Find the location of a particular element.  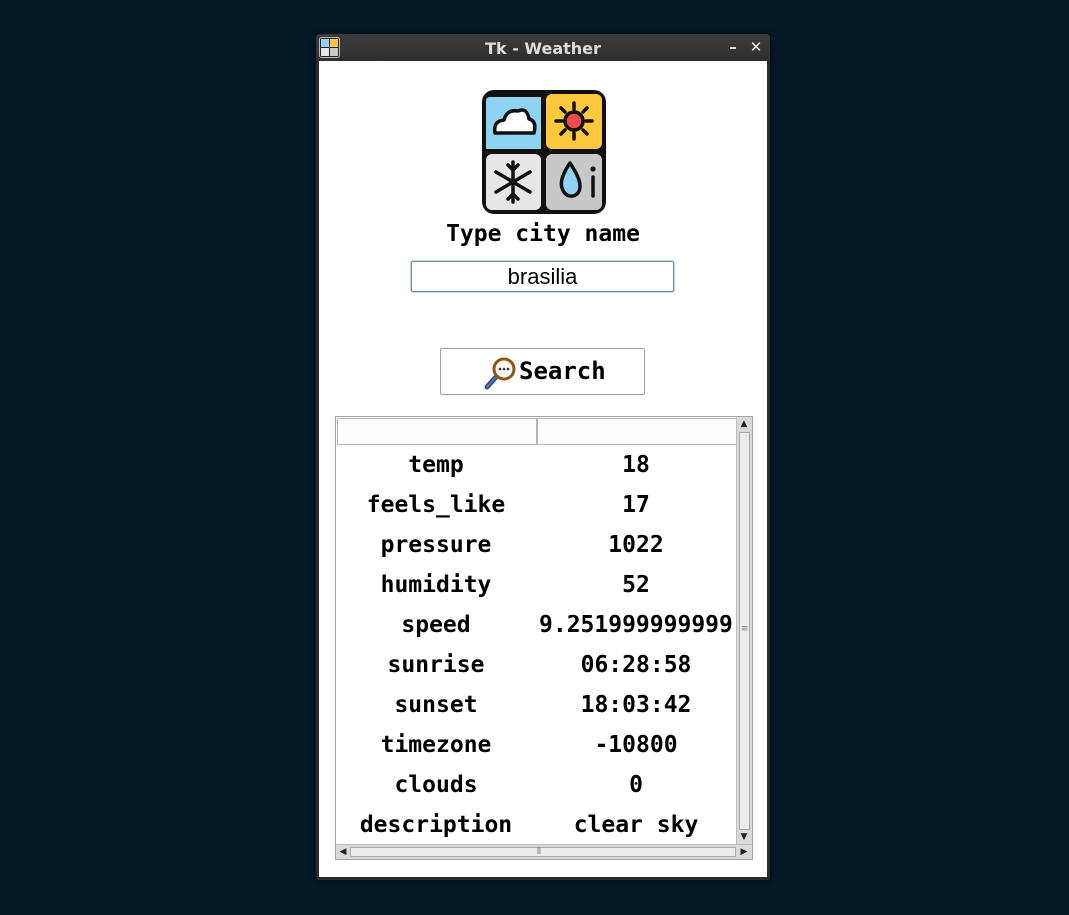

row-key: sunrise is located at coordinates (436, 665).